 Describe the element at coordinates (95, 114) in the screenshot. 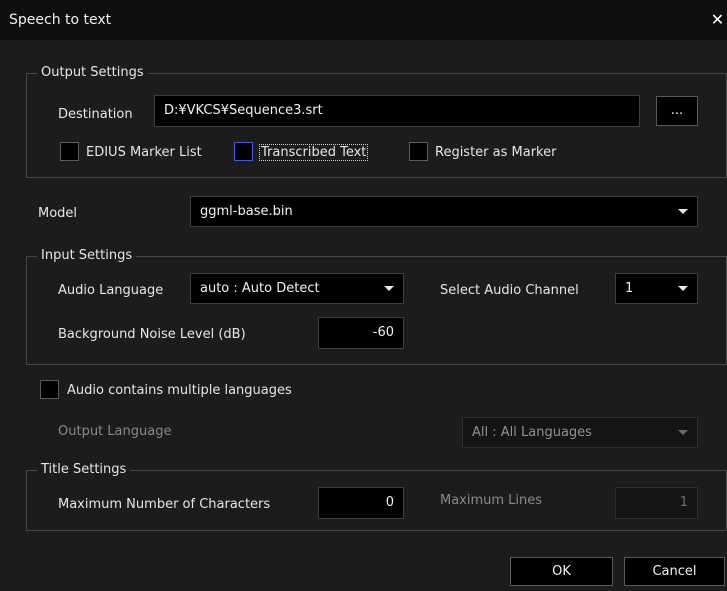

I see `destination-label: Destination` at that location.